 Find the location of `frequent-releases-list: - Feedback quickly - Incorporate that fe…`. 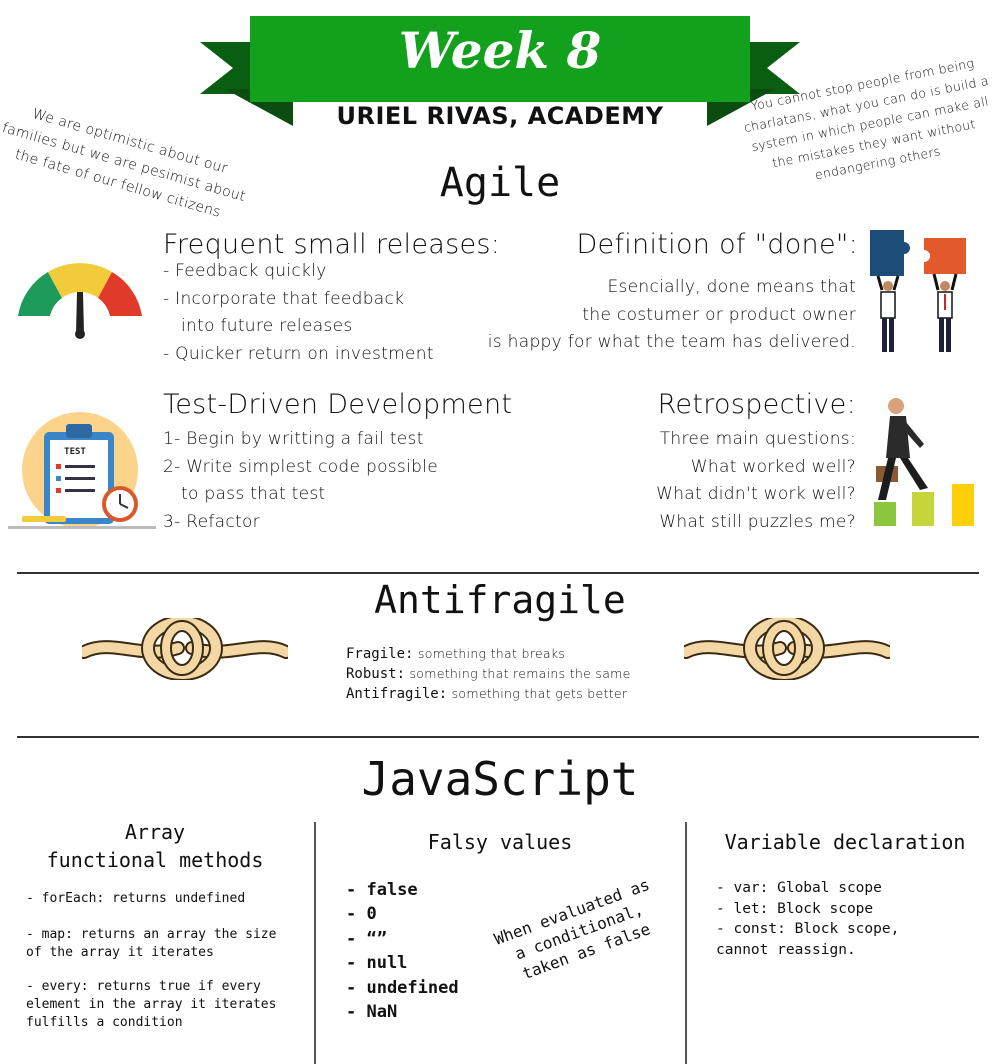

frequent-releases-list: - Feedback quickly - Incorporate that fe… is located at coordinates (298, 313).